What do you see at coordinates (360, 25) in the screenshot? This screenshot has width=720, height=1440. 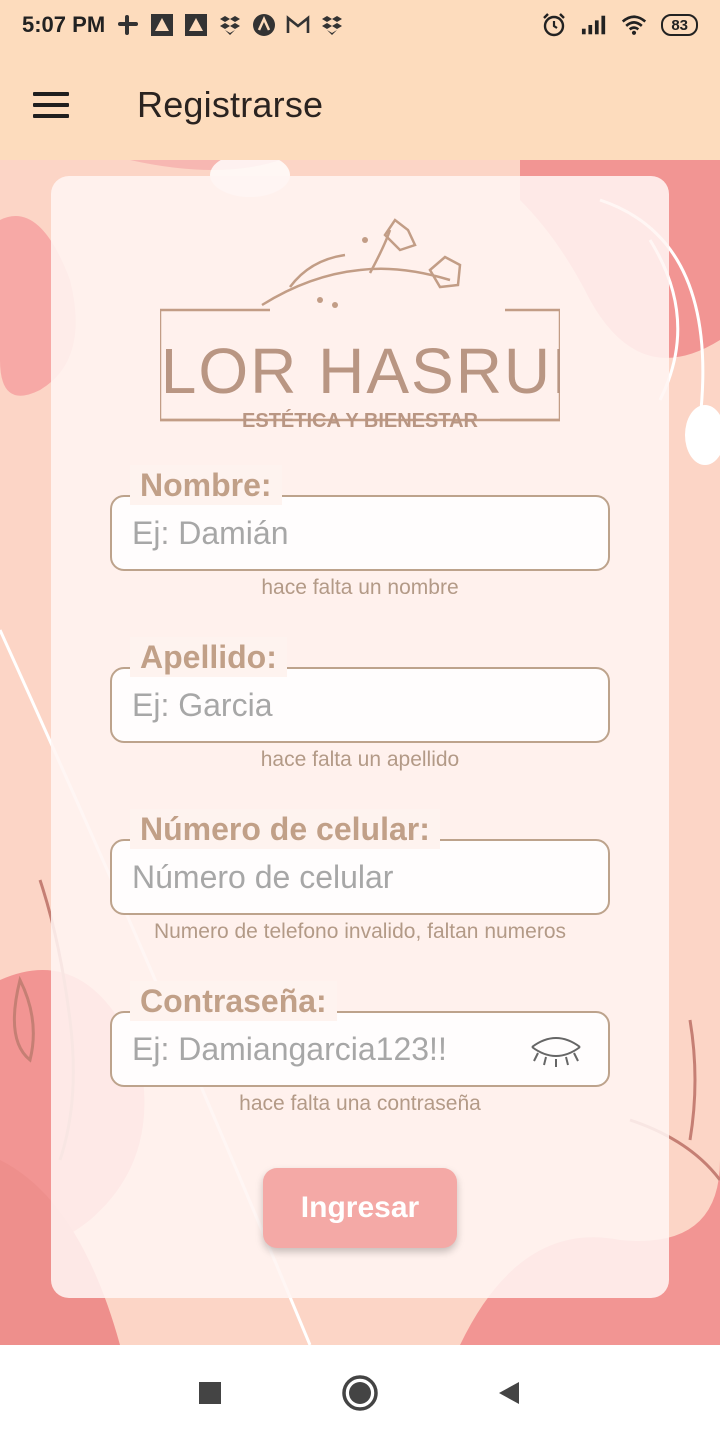 I see `status-bar: 5:07 PM 83` at bounding box center [360, 25].